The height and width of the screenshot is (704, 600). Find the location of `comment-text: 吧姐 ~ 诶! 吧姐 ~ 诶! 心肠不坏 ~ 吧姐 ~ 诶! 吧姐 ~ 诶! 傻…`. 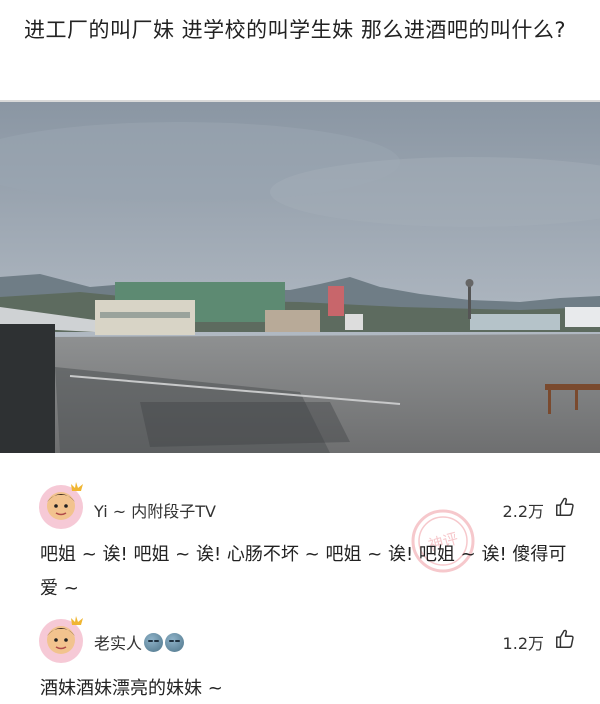

comment-text: 吧姐 ~ 诶! 吧姐 ~ 诶! 心肠不坏 ~ 吧姐 ~ 诶! 吧姐 ~ 诶! 傻… is located at coordinates (303, 571).